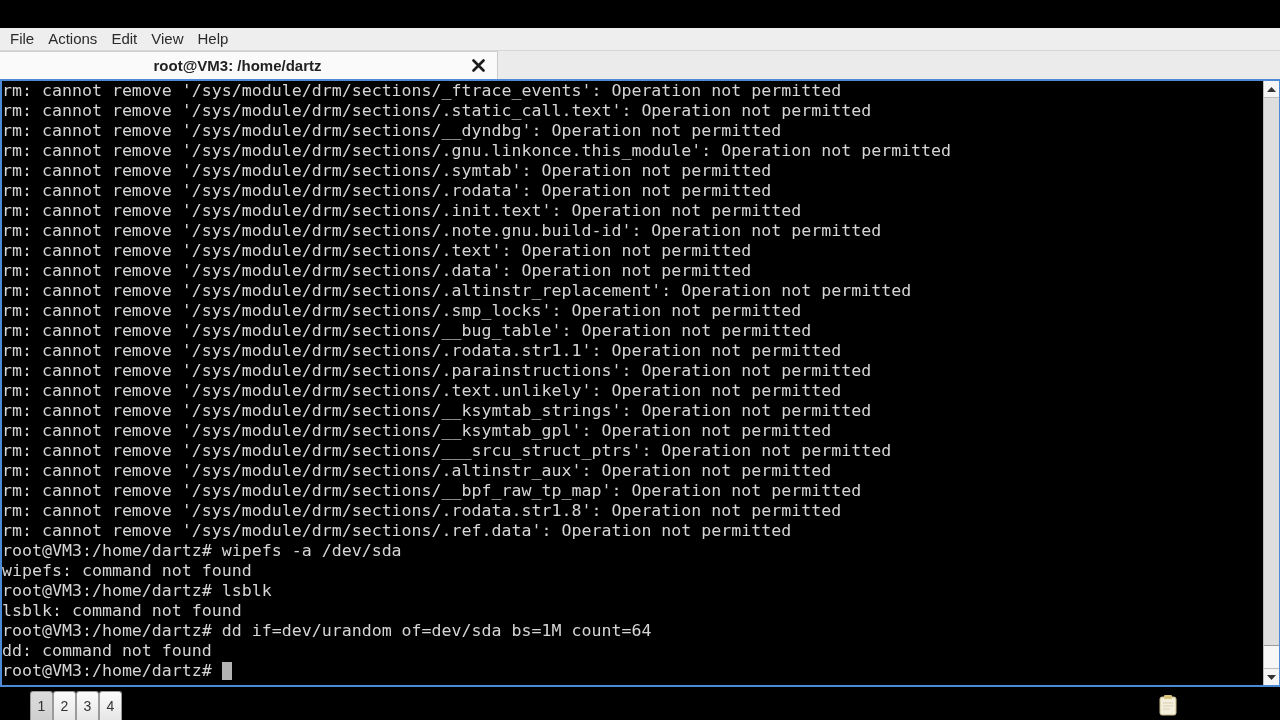 This screenshot has width=1280, height=720. What do you see at coordinates (392, 131) in the screenshot?
I see `terminal-line: rm: cannot remove '/sys/module/drm/sections/__dyndbg': Operation not permitted` at bounding box center [392, 131].